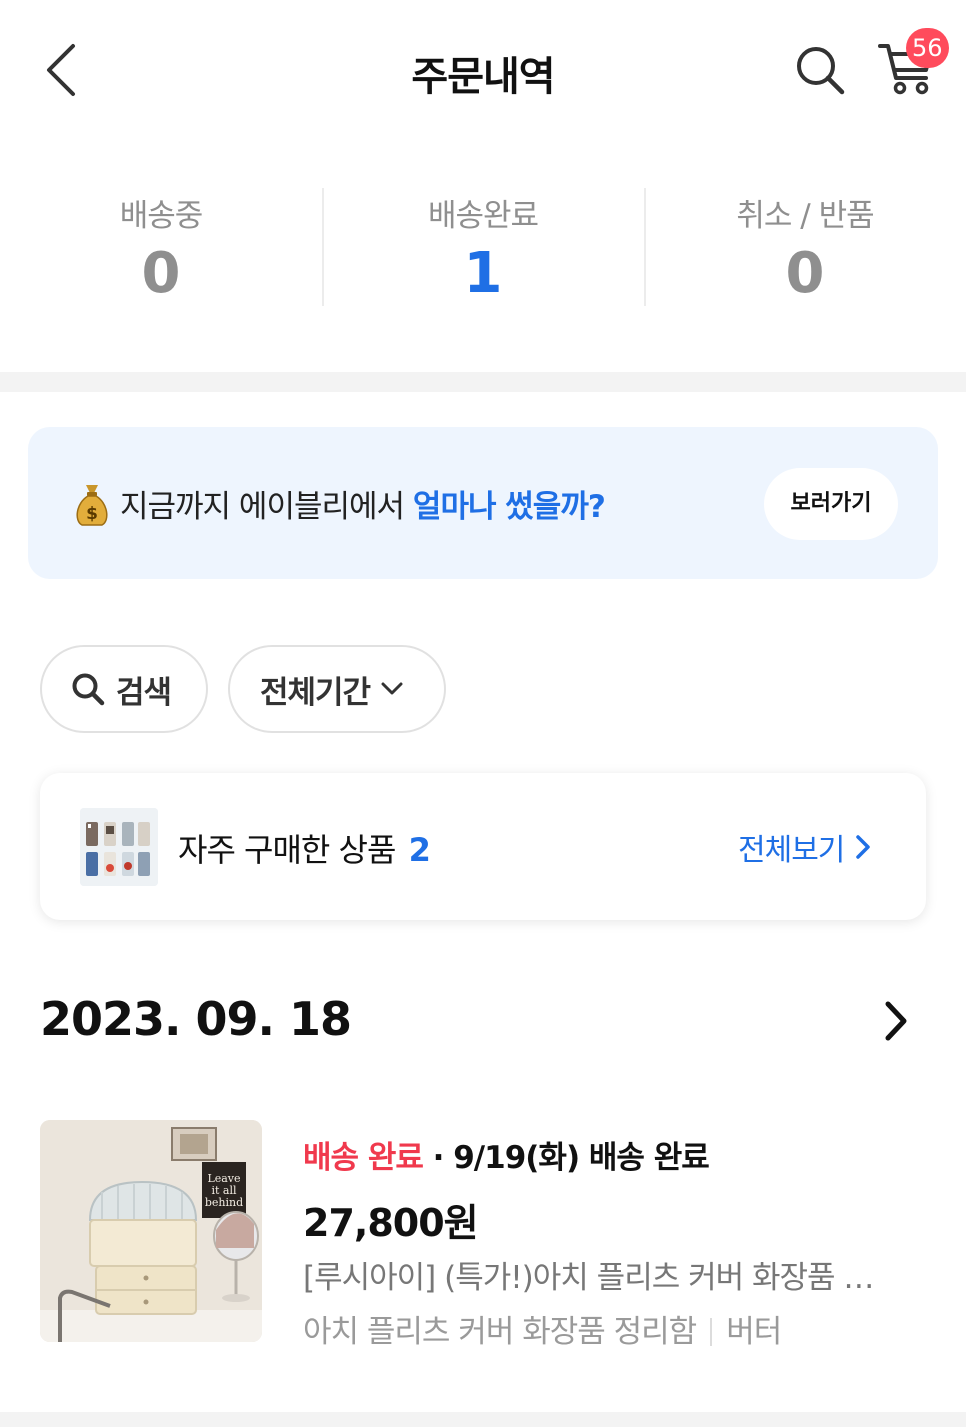 The height and width of the screenshot is (1427, 966). I want to click on status-cancel-return: 취소 / 반품 0, so click(805, 247).